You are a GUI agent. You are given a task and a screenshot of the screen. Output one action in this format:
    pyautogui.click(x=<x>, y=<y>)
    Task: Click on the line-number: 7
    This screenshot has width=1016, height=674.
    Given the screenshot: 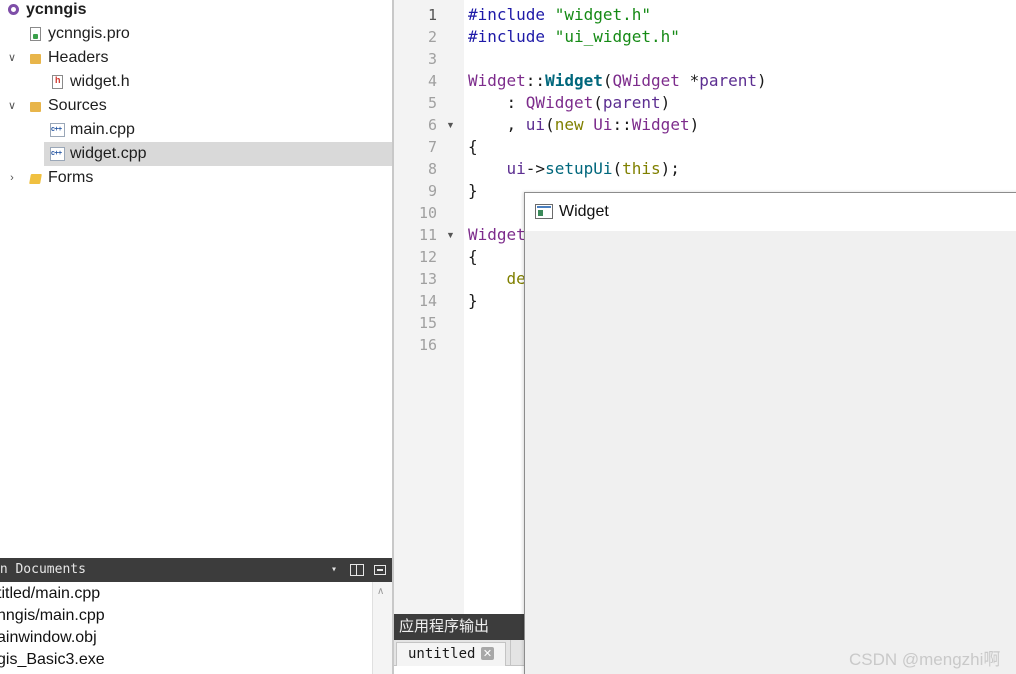 What is the action you would take?
    pyautogui.click(x=432, y=147)
    